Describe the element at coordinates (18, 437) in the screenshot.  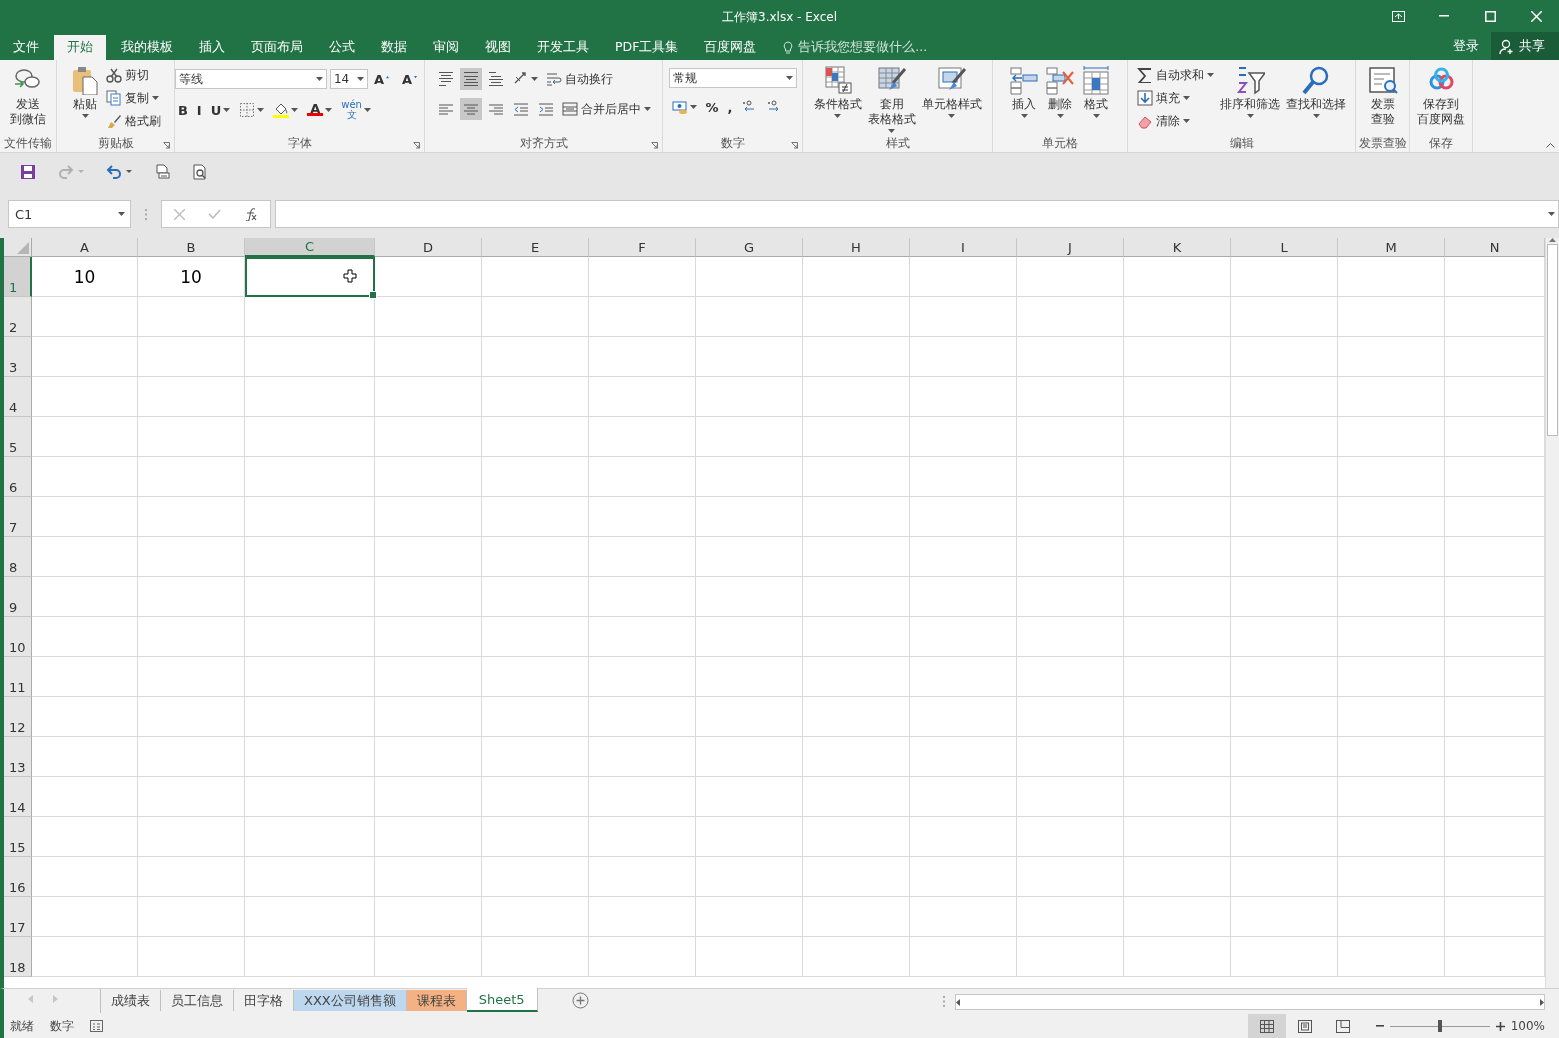
I see `row-header: 5` at that location.